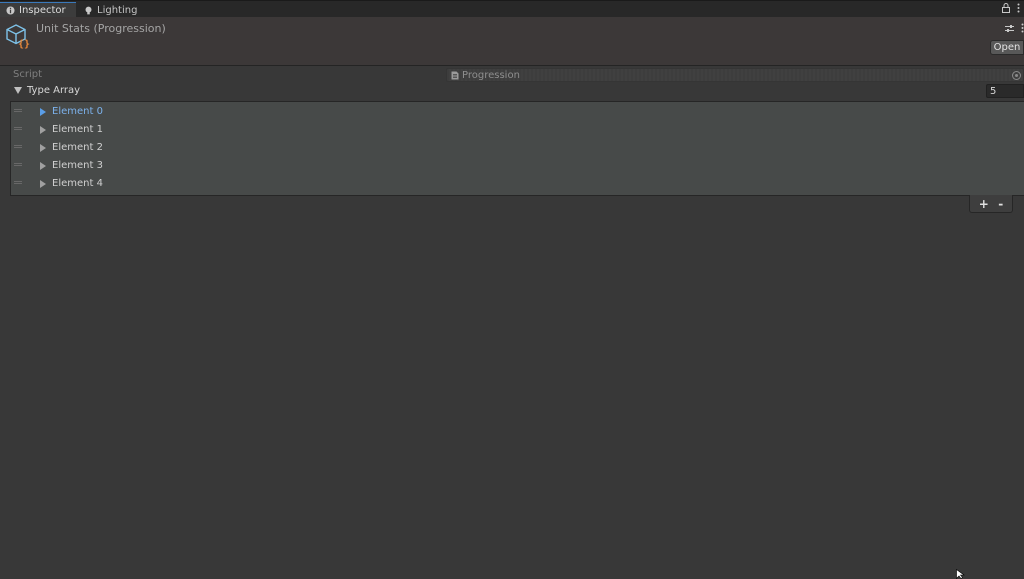 This screenshot has height=579, width=1024. I want to click on type-array-label: Type Array, so click(54, 90).